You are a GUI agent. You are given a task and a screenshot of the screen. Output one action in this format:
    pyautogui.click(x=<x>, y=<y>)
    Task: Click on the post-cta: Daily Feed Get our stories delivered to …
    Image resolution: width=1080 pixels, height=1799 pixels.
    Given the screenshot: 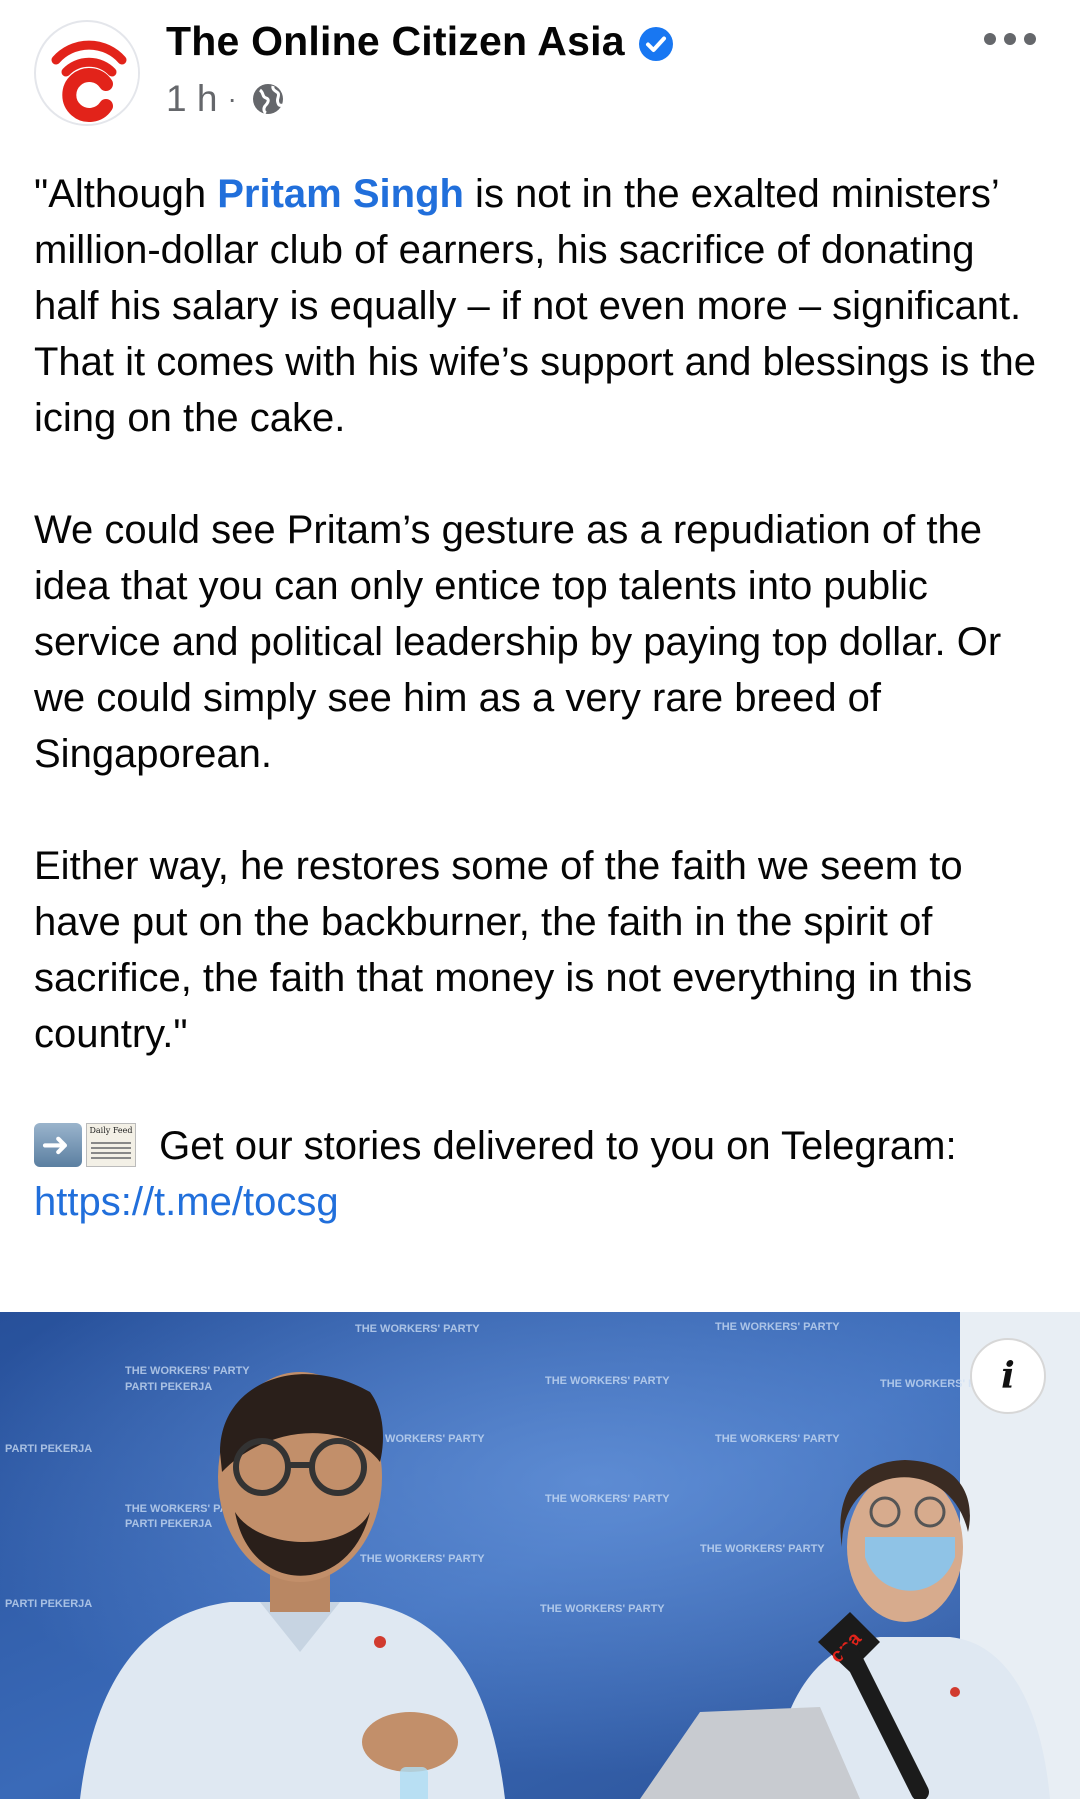 What is the action you would take?
    pyautogui.click(x=539, y=1174)
    